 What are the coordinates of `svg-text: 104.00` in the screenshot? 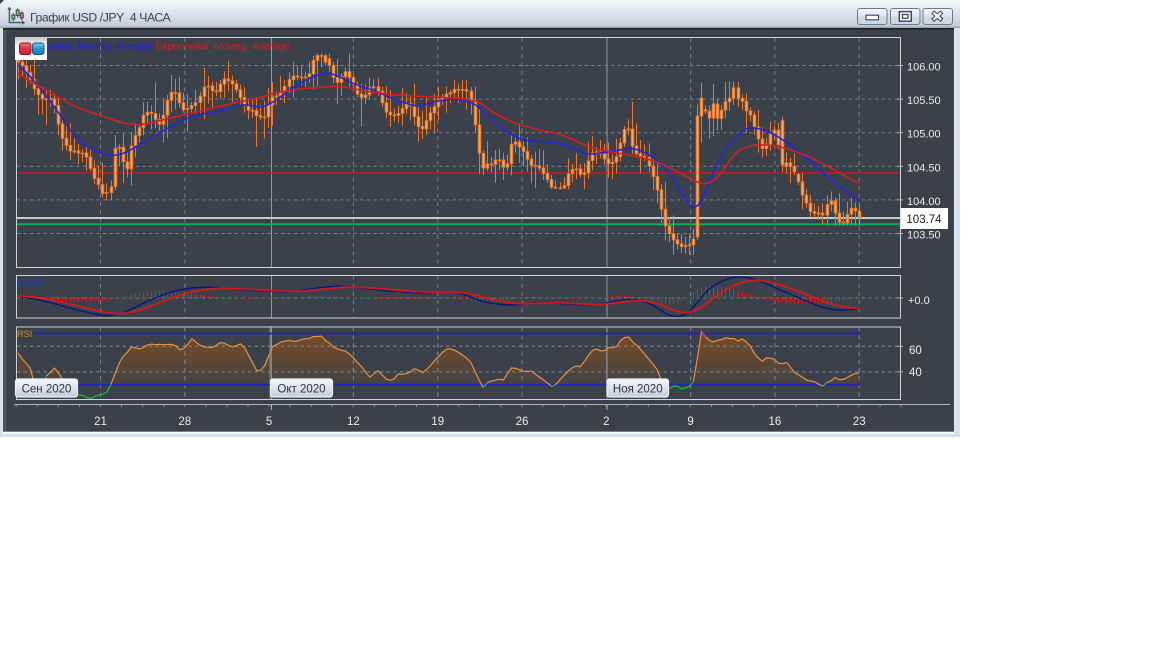 It's located at (924, 202).